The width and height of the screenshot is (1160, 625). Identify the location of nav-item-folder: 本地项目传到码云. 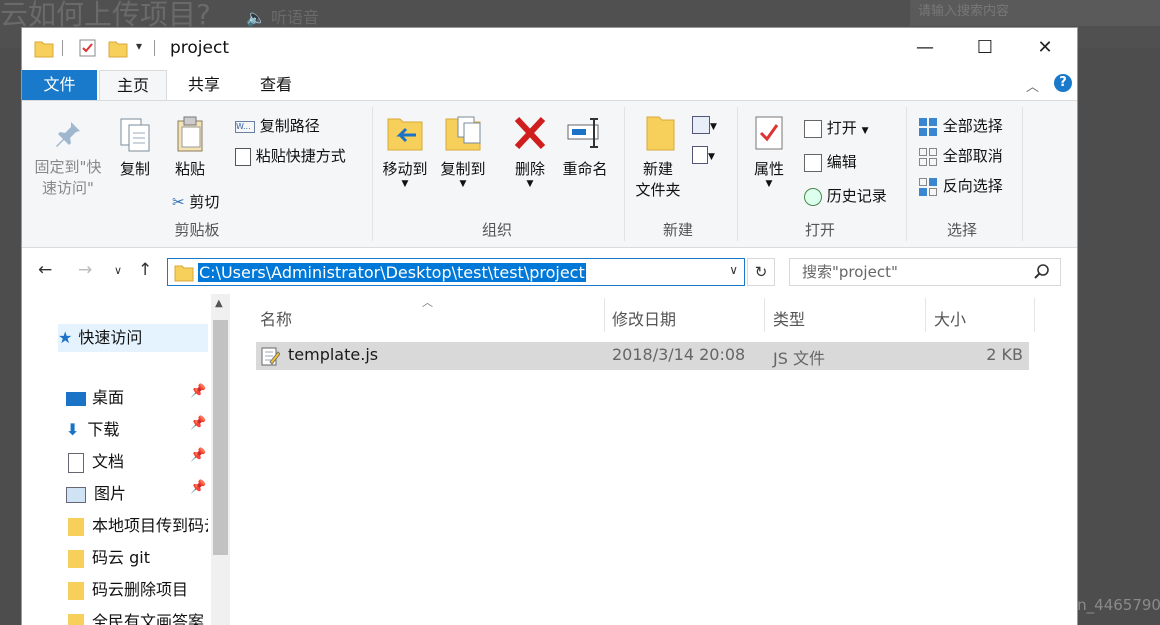
(138, 524).